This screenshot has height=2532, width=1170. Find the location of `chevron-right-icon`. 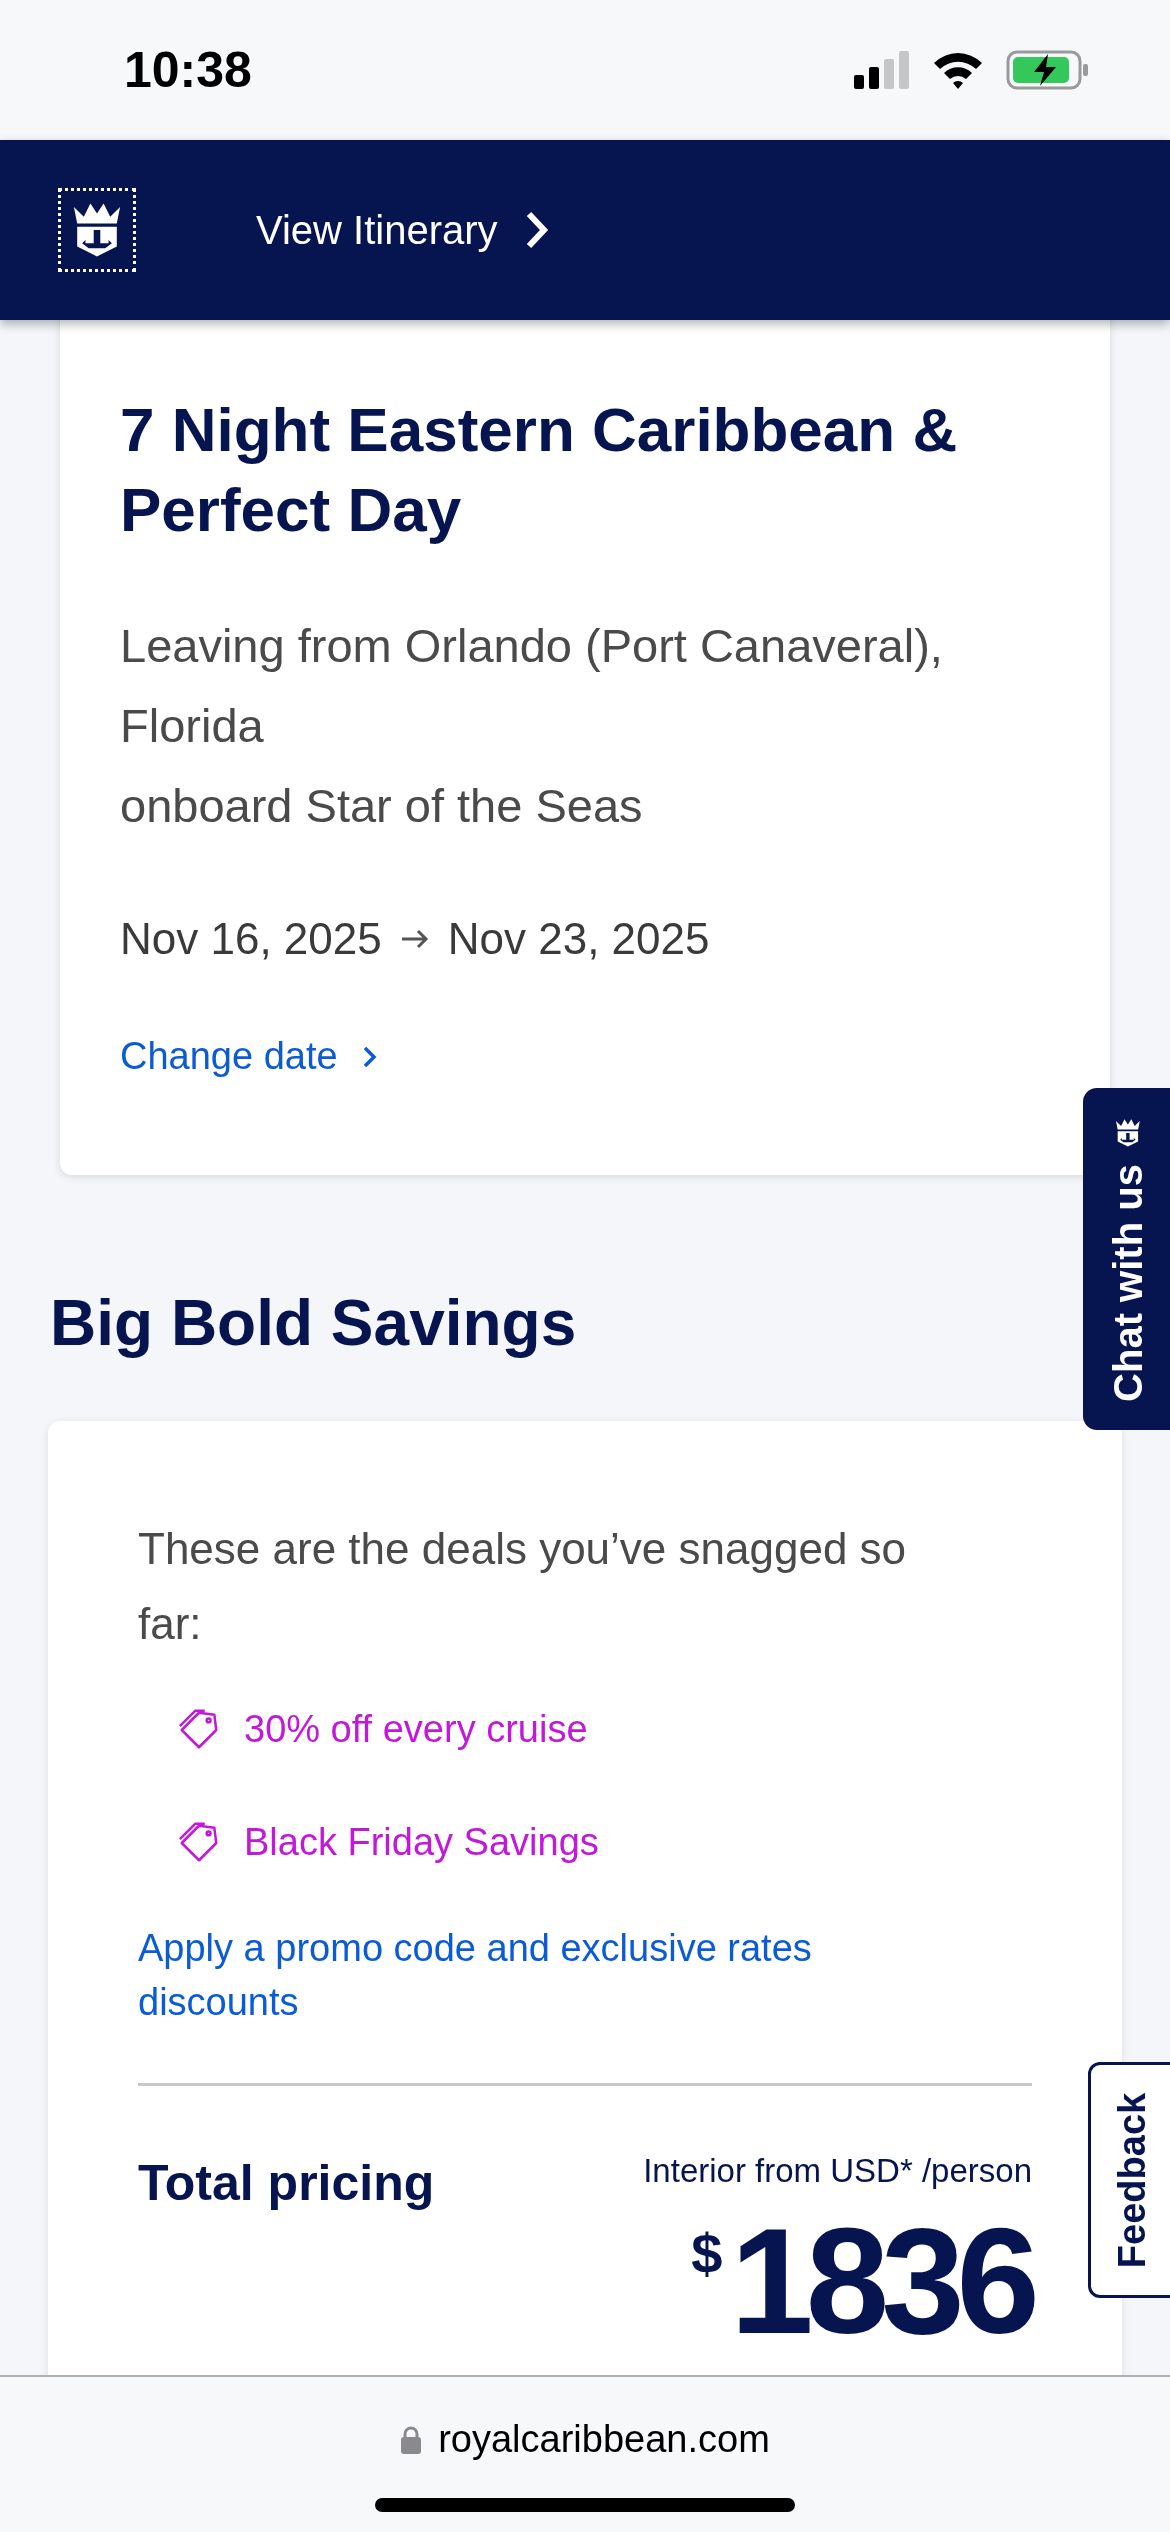

chevron-right-icon is located at coordinates (369, 1056).